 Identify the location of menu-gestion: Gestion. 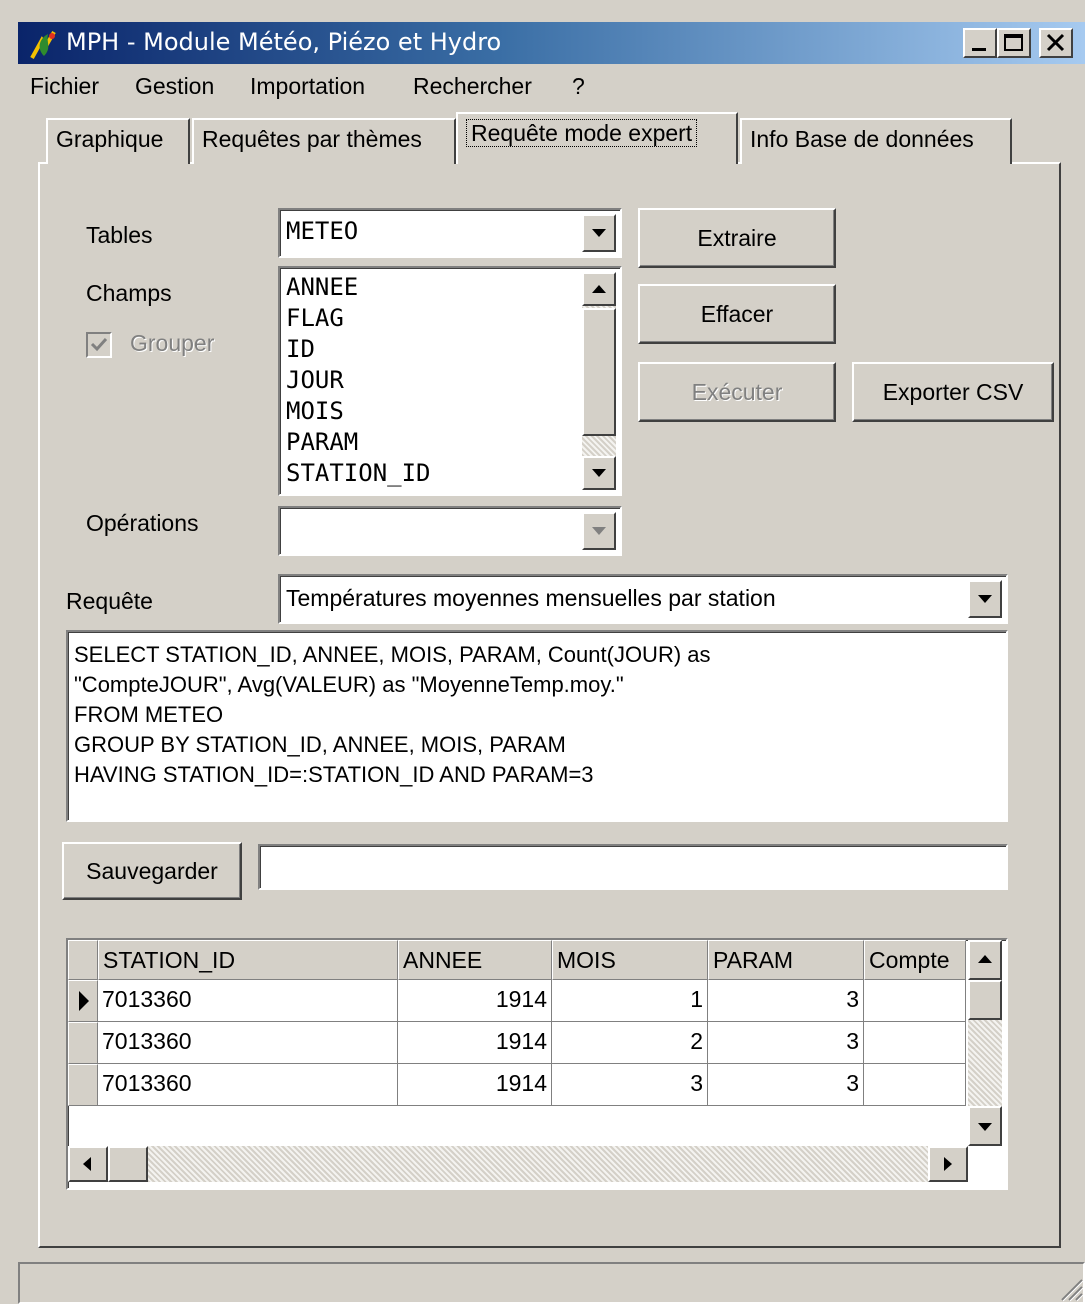
(174, 86).